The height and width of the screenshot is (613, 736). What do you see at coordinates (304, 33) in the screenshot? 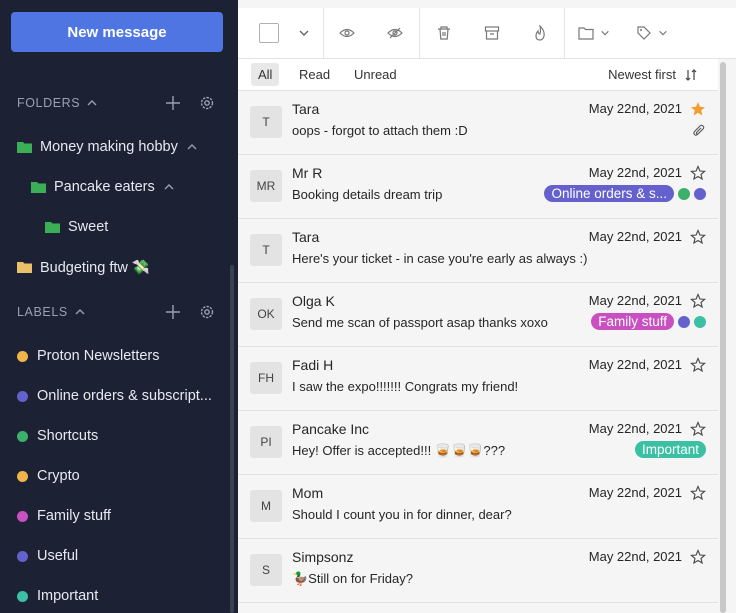
I see `select-dropdown-chevron-icon` at bounding box center [304, 33].